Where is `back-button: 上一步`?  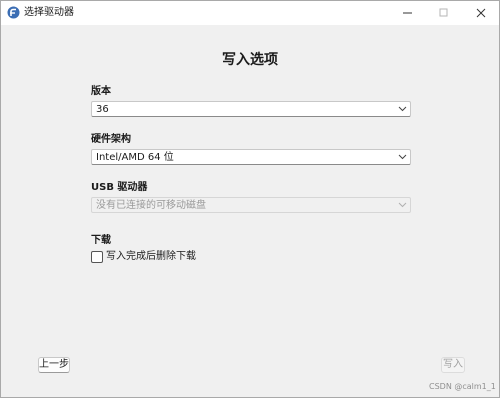 back-button: 上一步 is located at coordinates (54, 365).